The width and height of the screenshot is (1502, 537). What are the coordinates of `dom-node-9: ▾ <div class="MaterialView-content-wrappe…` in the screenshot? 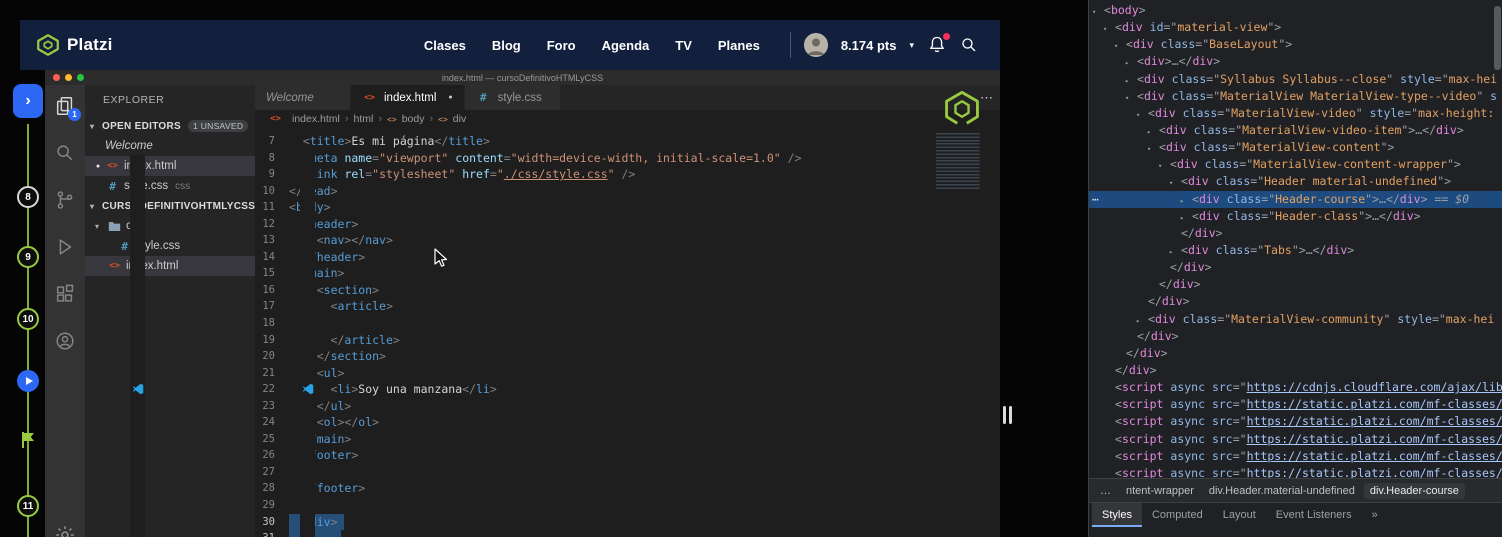 It's located at (1295, 164).